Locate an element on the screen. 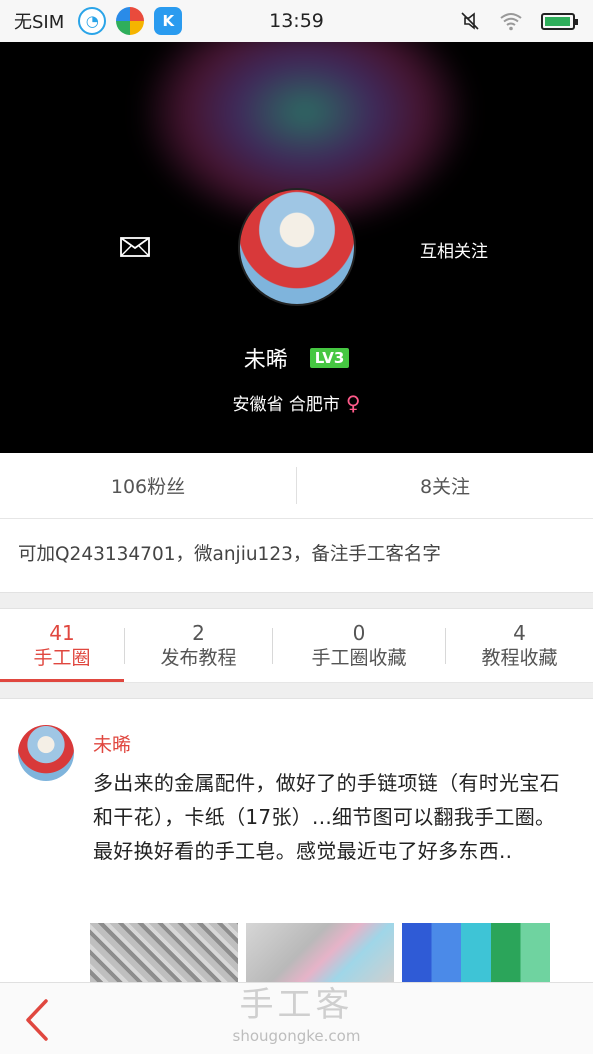 Image resolution: width=593 pixels, height=1054 pixels. status-bar: 无SIM ◔ K 13:59 is located at coordinates (296, 21).